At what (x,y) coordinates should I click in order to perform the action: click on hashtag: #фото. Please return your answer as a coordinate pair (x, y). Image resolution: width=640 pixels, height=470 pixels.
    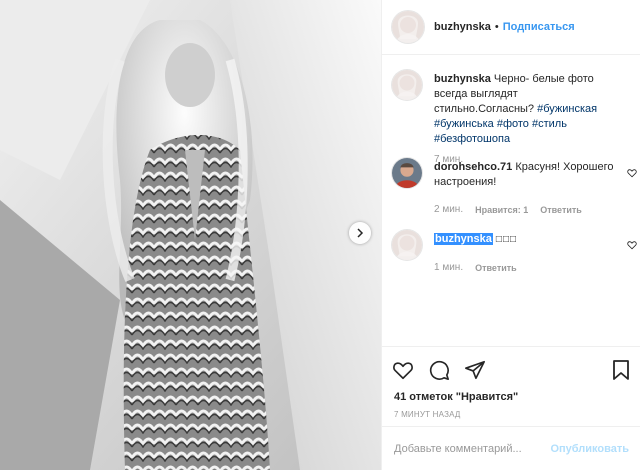
    Looking at the image, I should click on (513, 124).